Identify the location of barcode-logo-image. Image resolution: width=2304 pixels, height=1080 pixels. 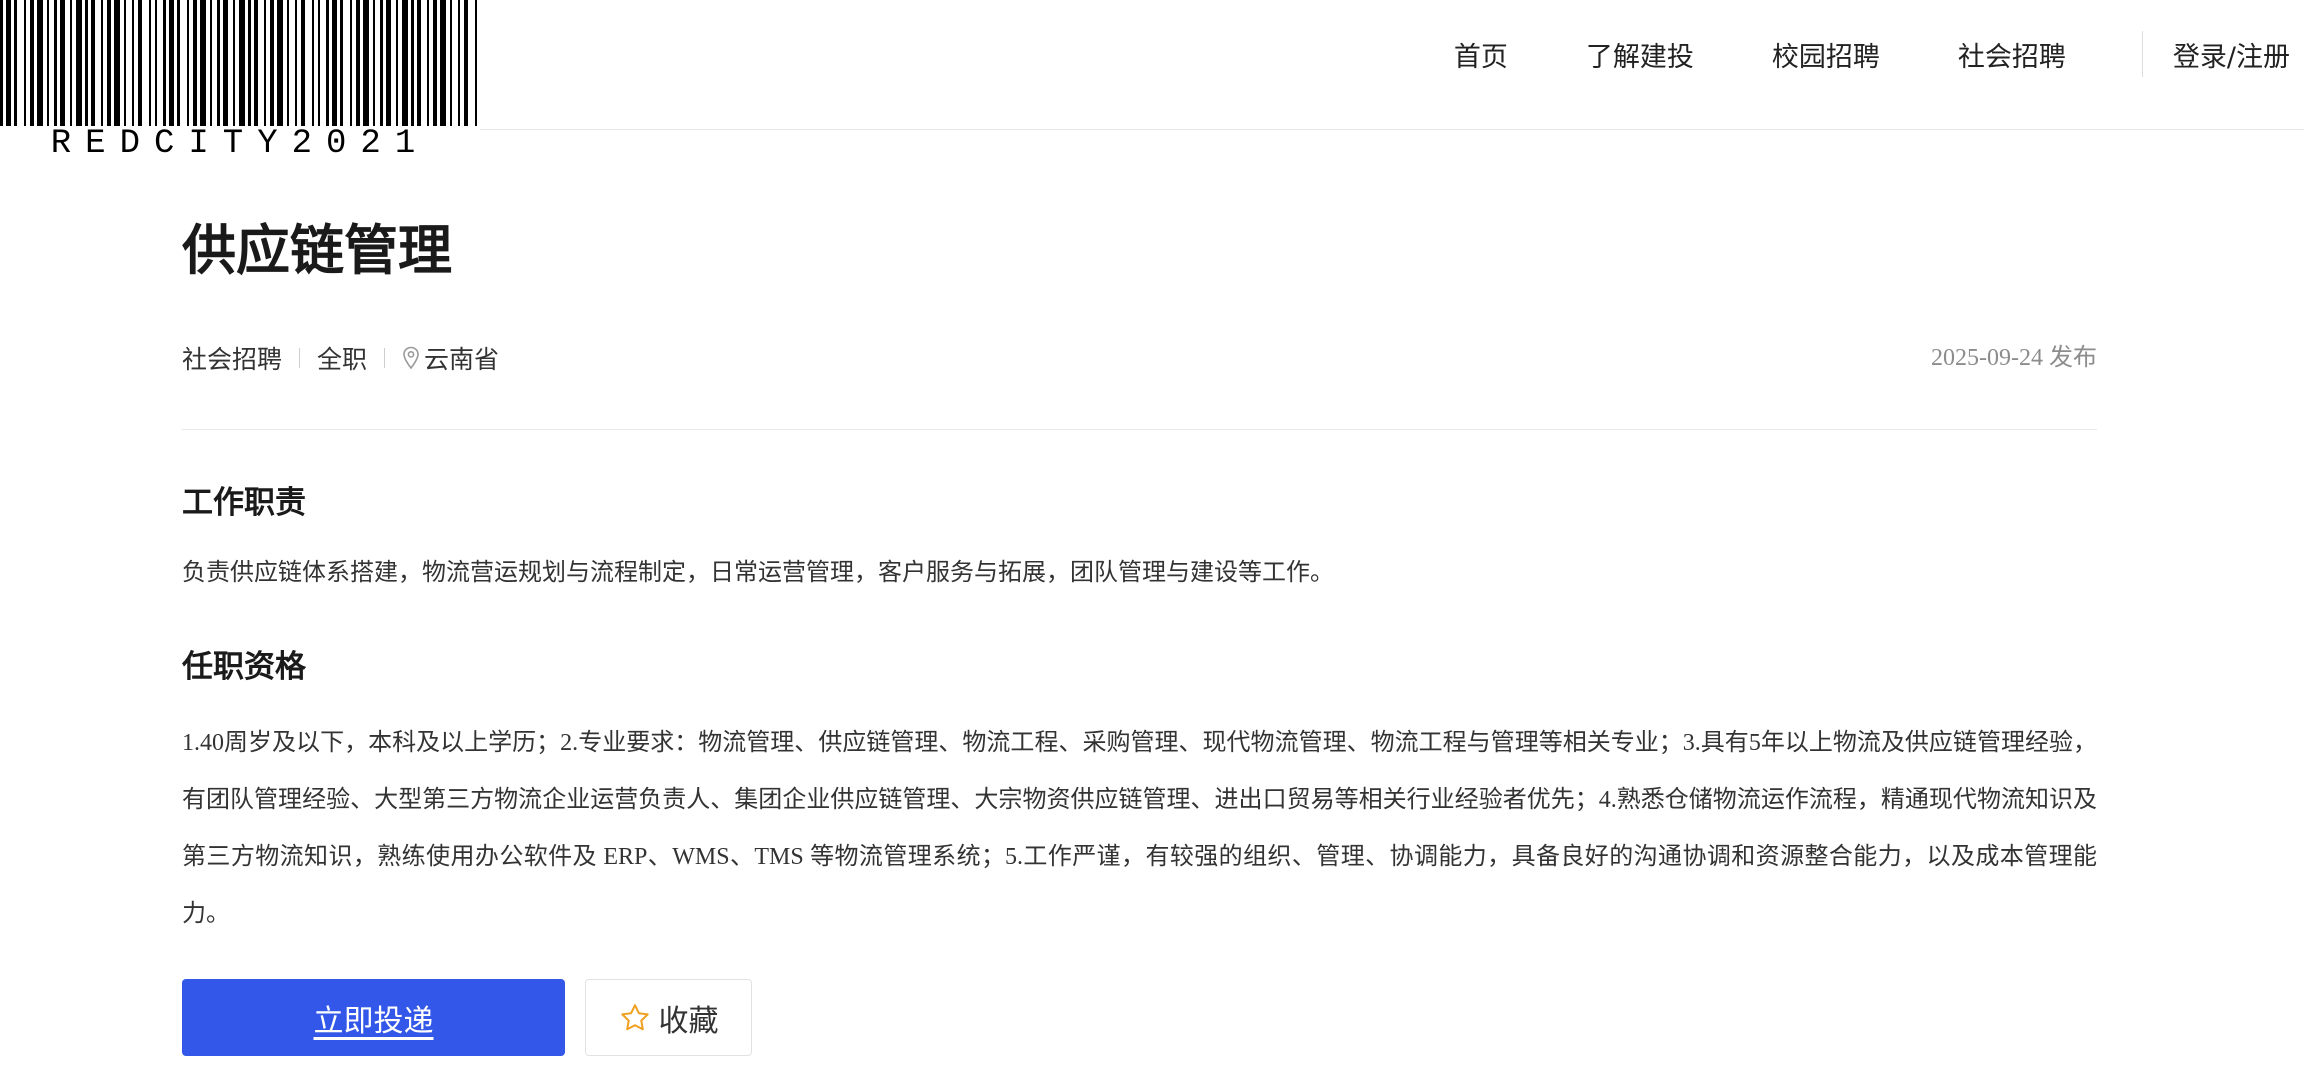
(238, 63).